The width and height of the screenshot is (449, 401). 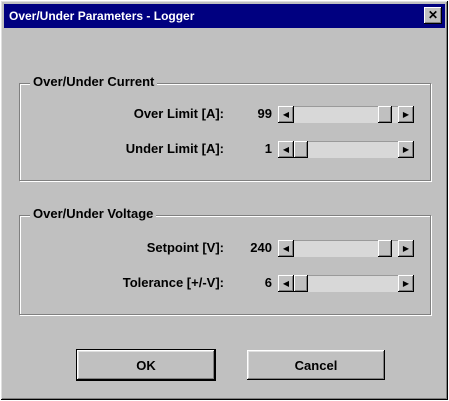 I want to click on cancel-button: Cancel, so click(x=316, y=365).